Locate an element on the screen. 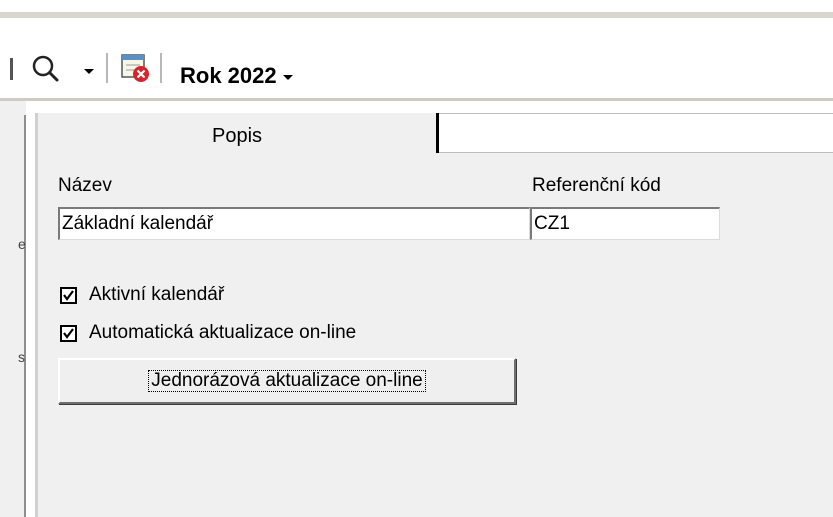  name-label: Název is located at coordinates (85, 185).